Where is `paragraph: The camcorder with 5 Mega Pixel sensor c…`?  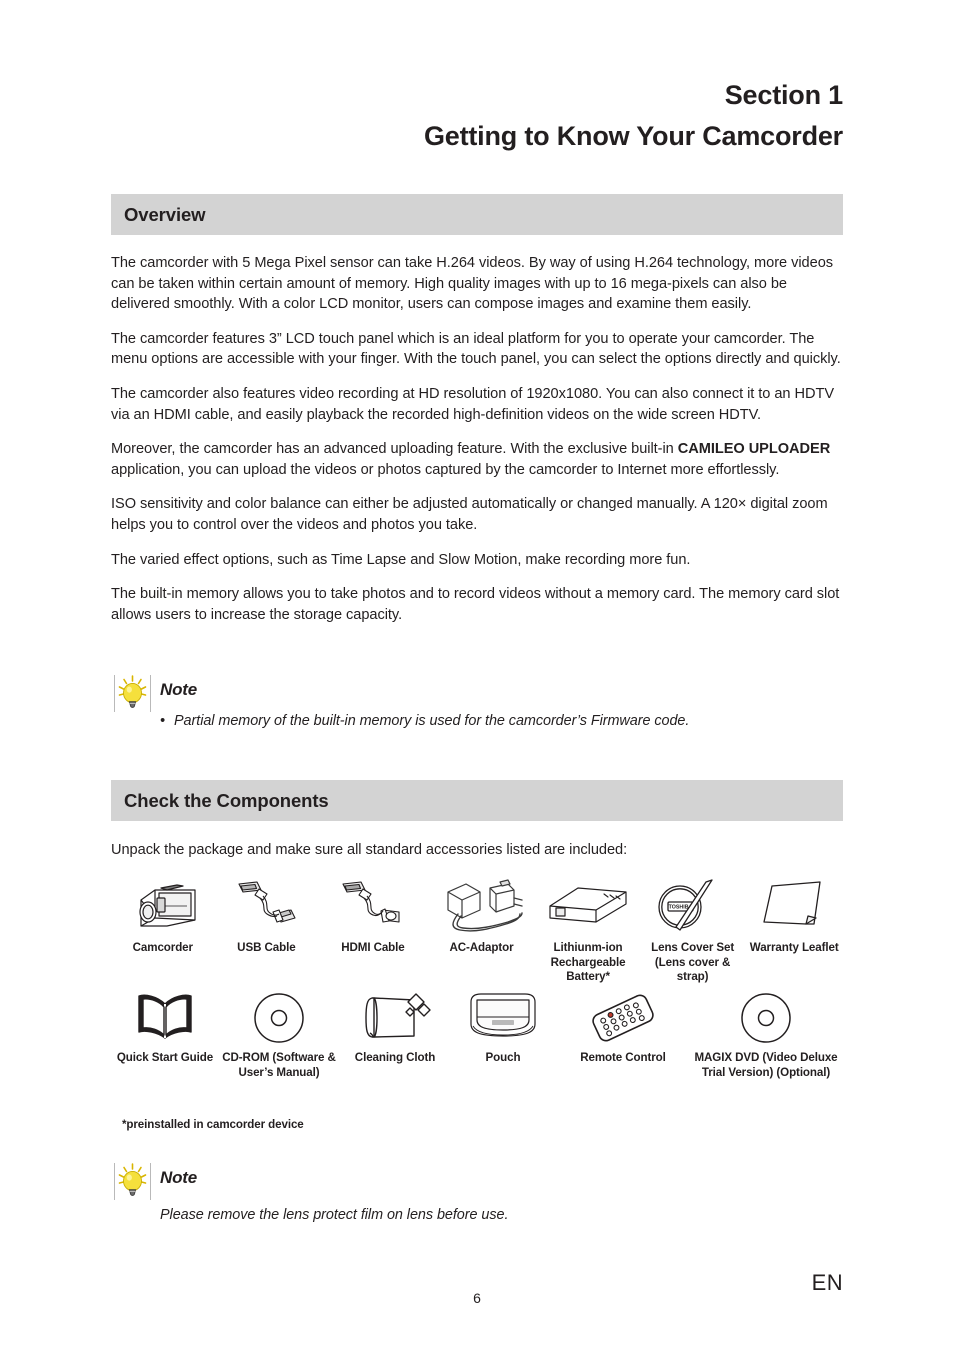 paragraph: The camcorder with 5 Mega Pixel sensor c… is located at coordinates (472, 284).